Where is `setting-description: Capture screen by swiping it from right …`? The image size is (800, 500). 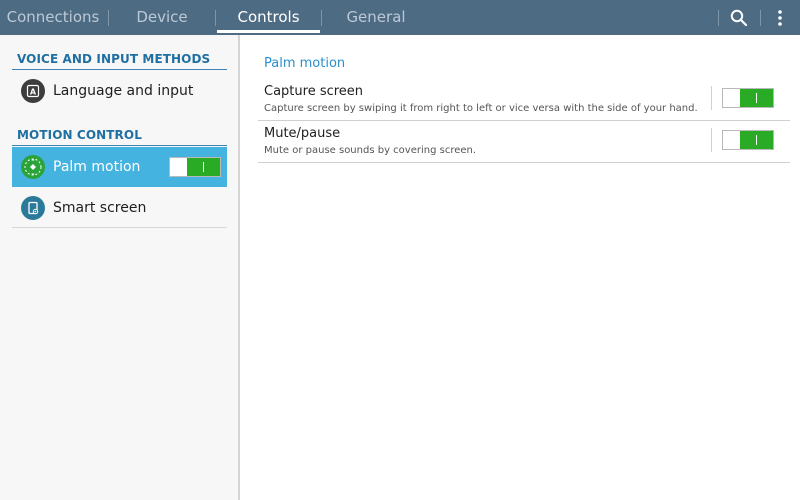 setting-description: Capture screen by swiping it from right … is located at coordinates (481, 108).